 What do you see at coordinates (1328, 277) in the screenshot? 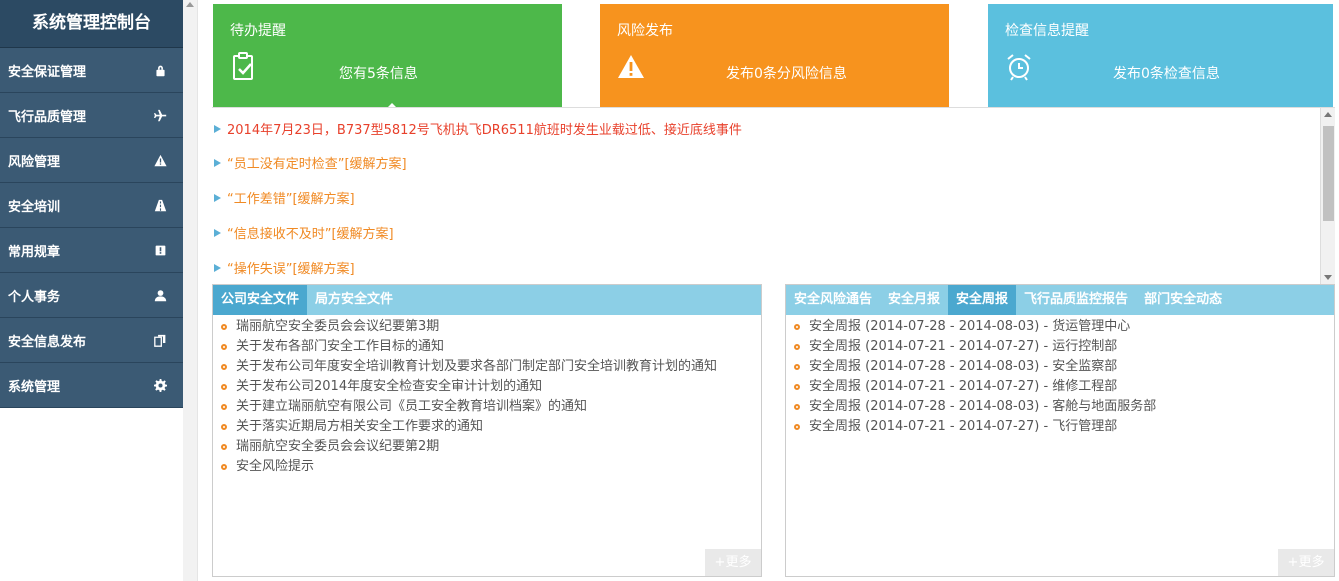
I see `scroll-down-icon` at bounding box center [1328, 277].